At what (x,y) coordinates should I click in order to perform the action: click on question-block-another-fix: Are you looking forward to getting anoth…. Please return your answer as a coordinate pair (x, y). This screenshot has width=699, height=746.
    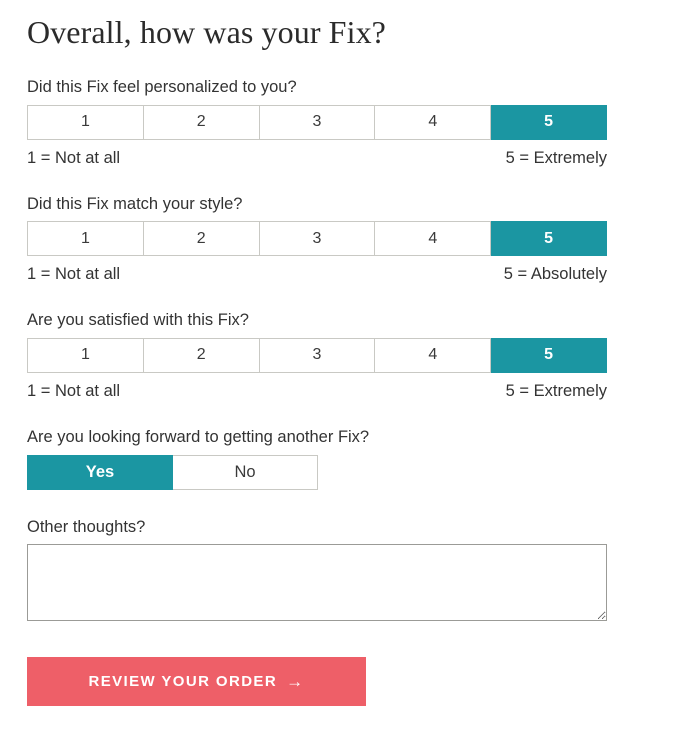
    Looking at the image, I should click on (349, 459).